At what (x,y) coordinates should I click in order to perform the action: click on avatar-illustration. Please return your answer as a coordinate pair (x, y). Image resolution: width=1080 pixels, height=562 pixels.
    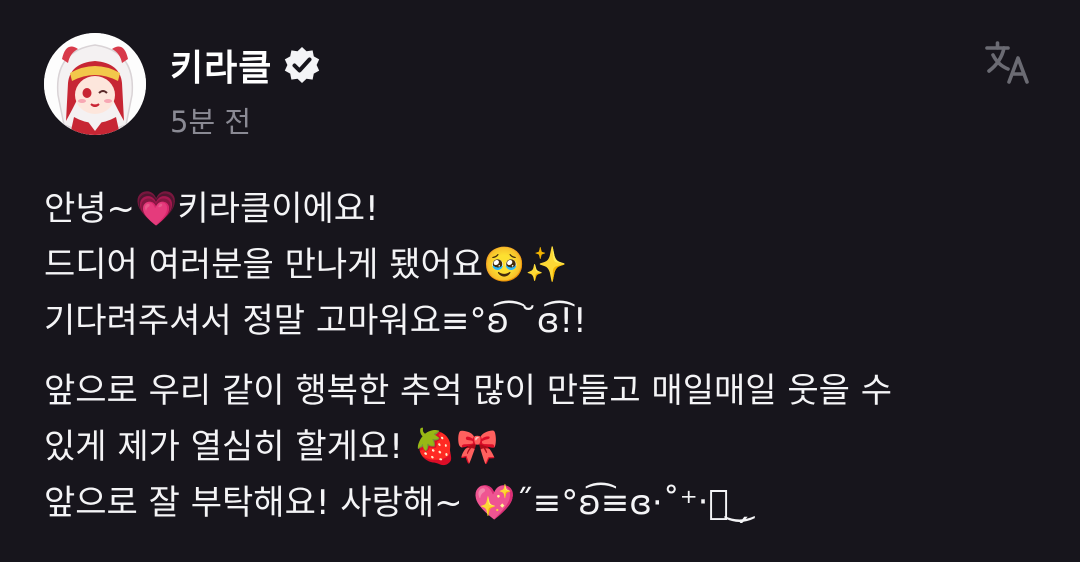
    Looking at the image, I should click on (95, 84).